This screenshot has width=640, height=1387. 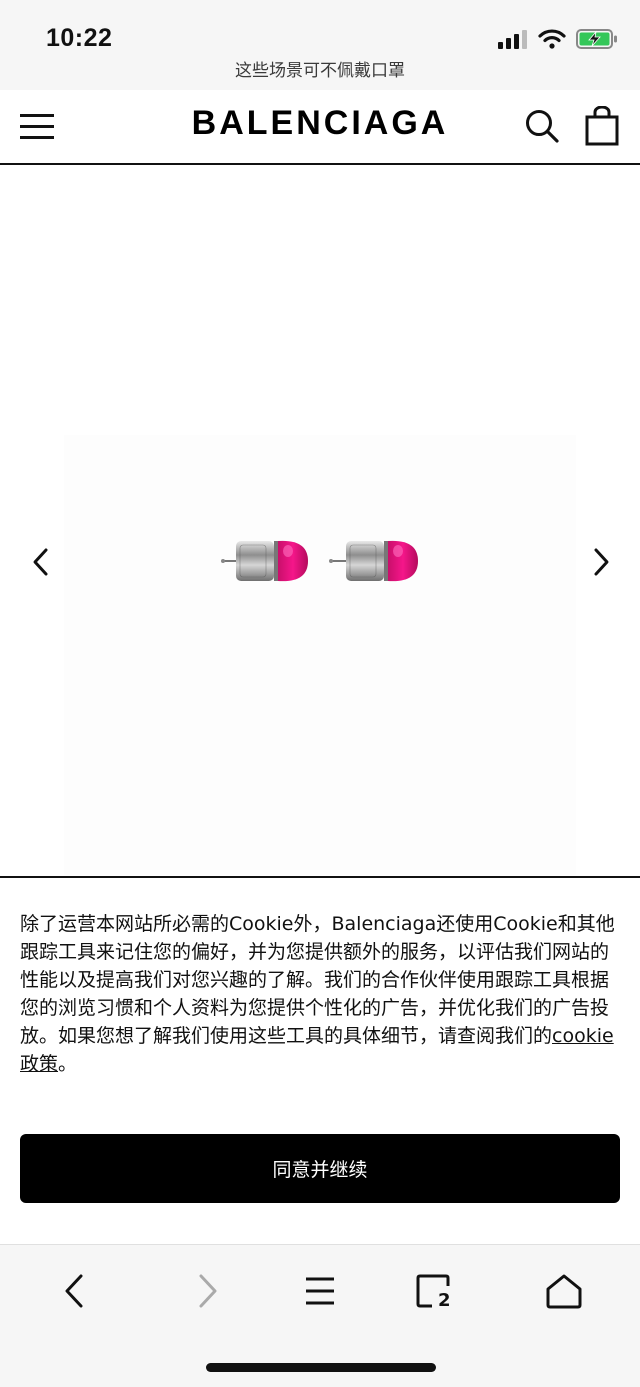 What do you see at coordinates (320, 127) in the screenshot?
I see `site-header: BALENCIAGA` at bounding box center [320, 127].